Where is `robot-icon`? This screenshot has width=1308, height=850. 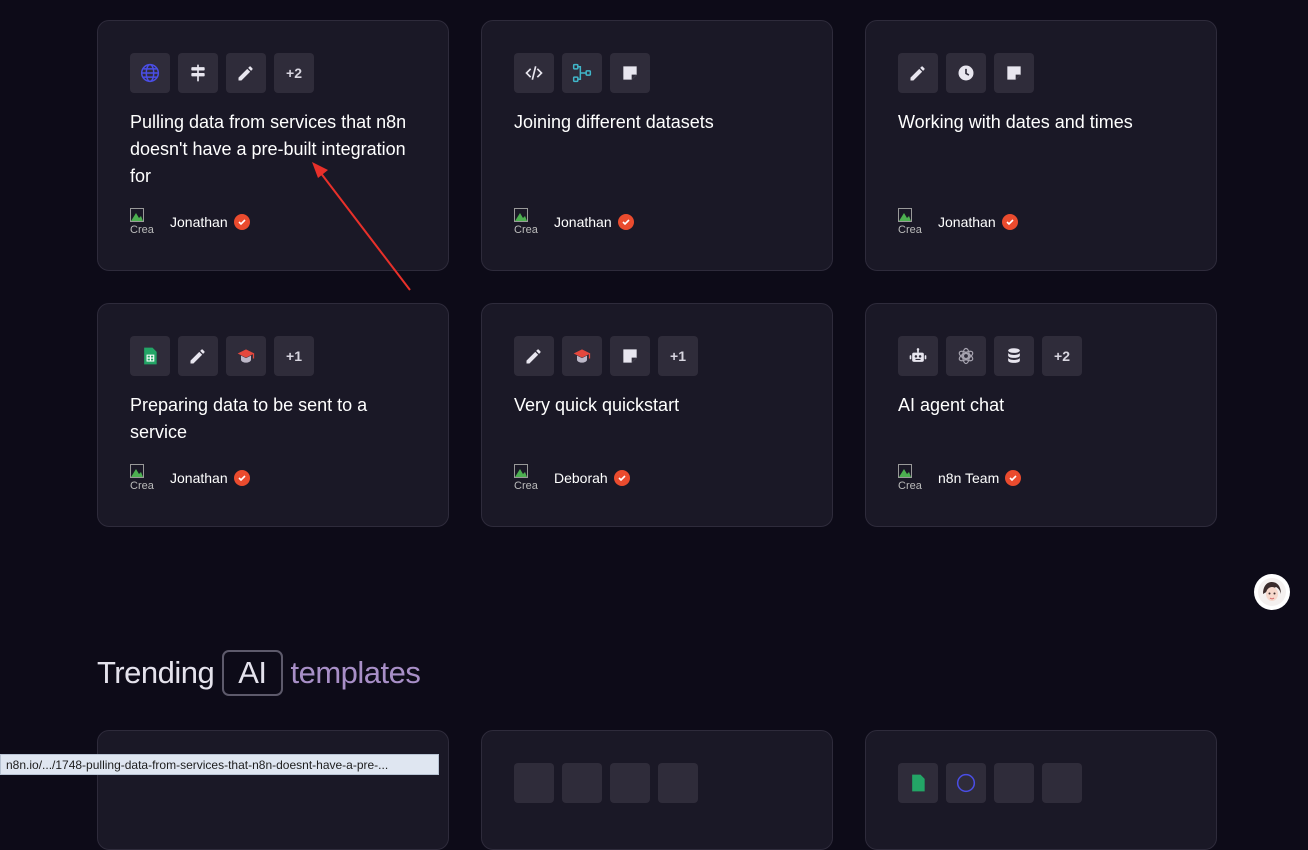 robot-icon is located at coordinates (918, 356).